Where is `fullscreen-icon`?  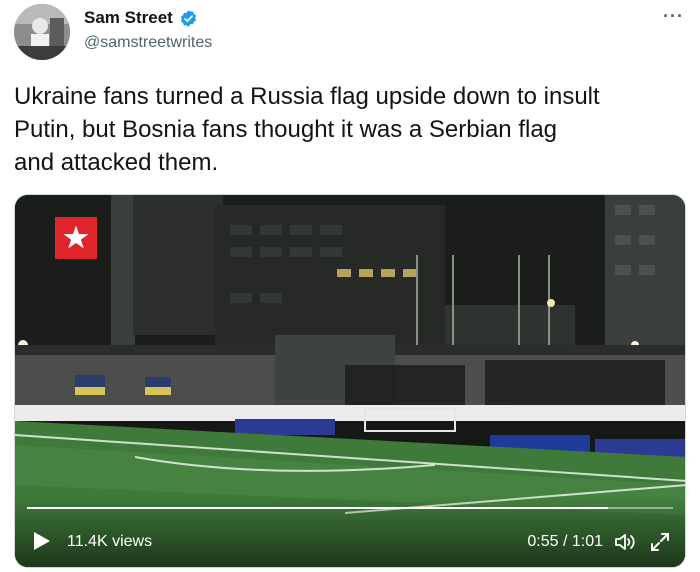
fullscreen-icon is located at coordinates (660, 542).